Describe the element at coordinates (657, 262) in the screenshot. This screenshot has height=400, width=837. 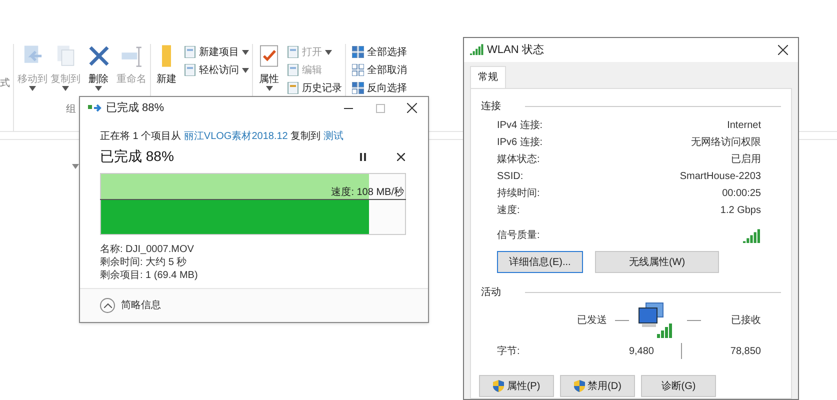
I see `dialog-button: 无线属性(W)` at that location.